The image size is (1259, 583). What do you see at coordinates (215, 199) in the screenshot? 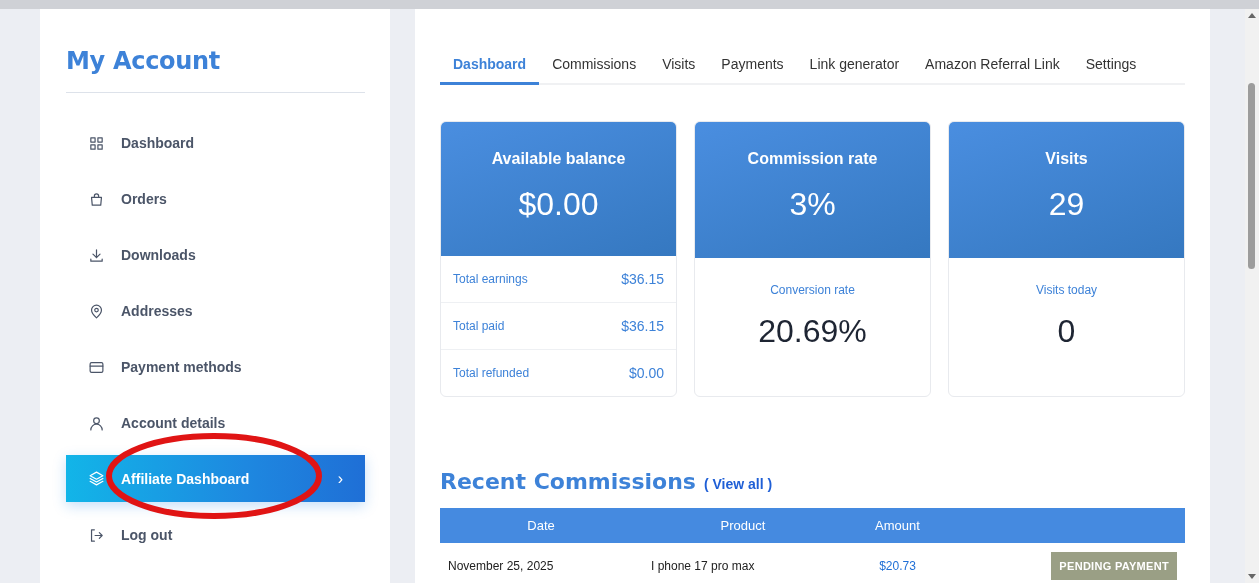
I see `sidebar-item: Orders` at bounding box center [215, 199].